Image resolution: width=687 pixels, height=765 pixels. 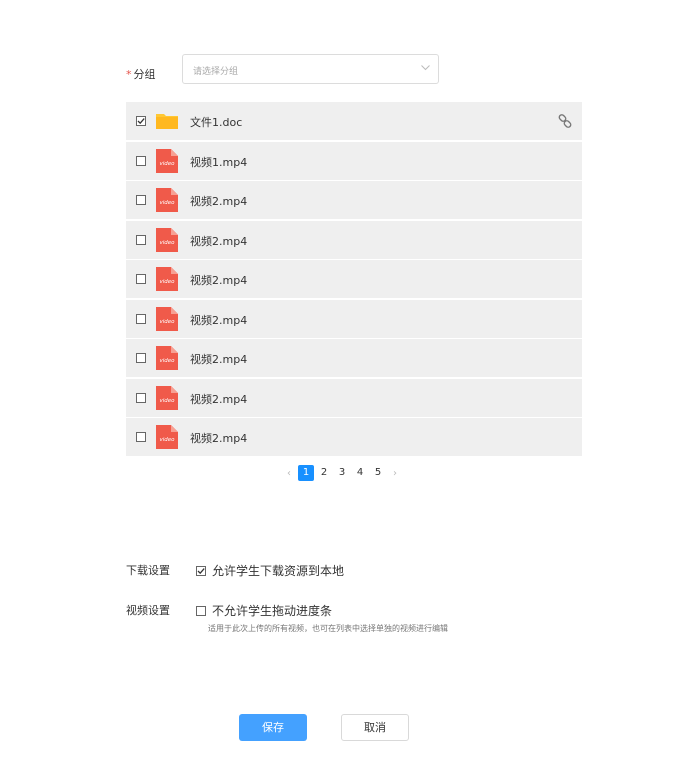 What do you see at coordinates (378, 473) in the screenshot?
I see `page-5-button: 5` at bounding box center [378, 473].